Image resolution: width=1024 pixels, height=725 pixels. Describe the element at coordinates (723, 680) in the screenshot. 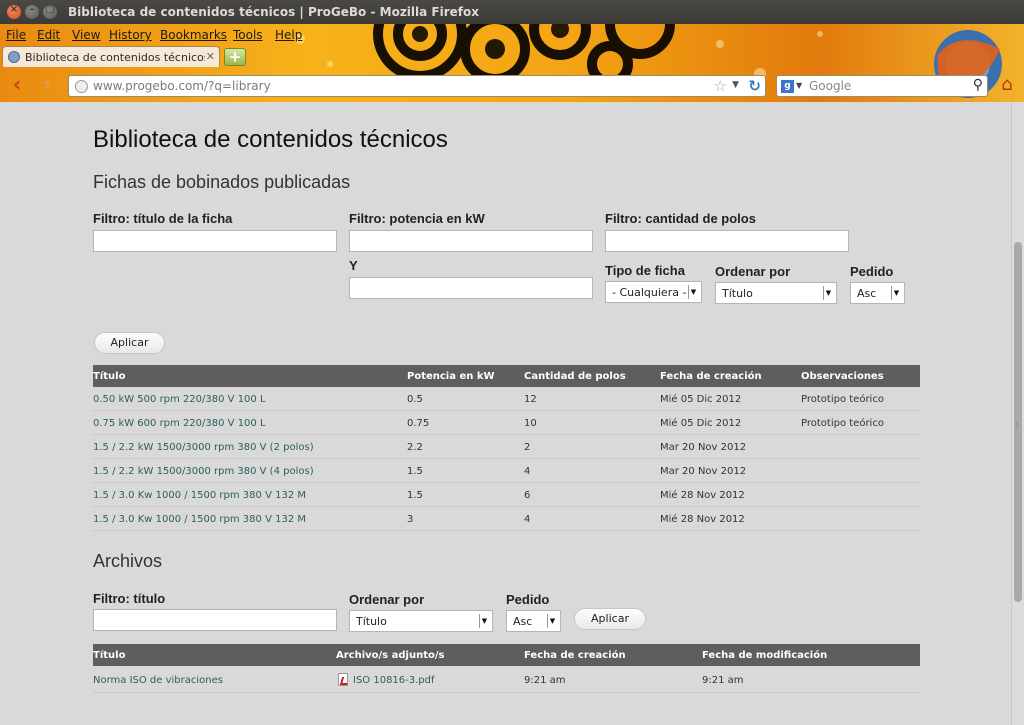

I see `row-modified: 9:21 am` at that location.